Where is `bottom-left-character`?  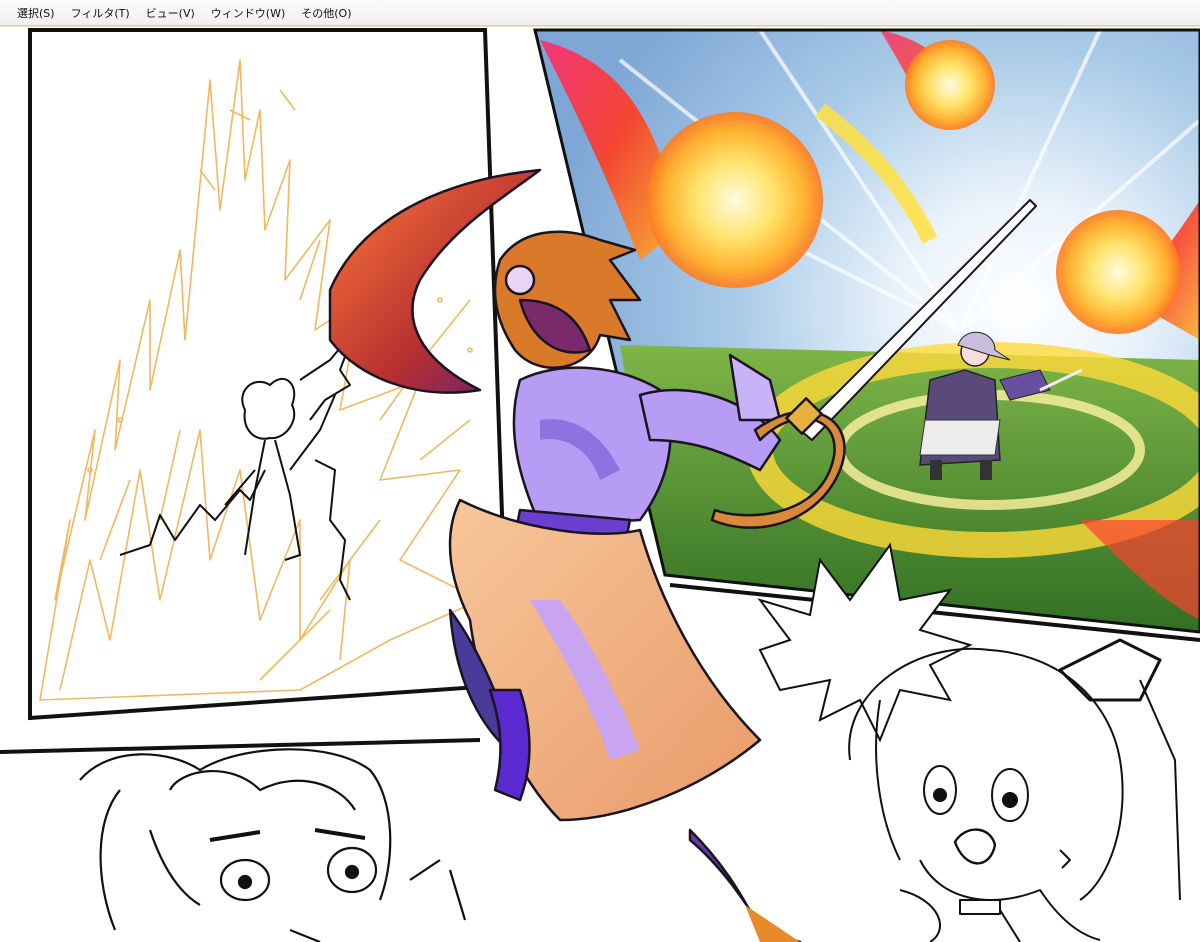
bottom-left-character is located at coordinates (273, 845).